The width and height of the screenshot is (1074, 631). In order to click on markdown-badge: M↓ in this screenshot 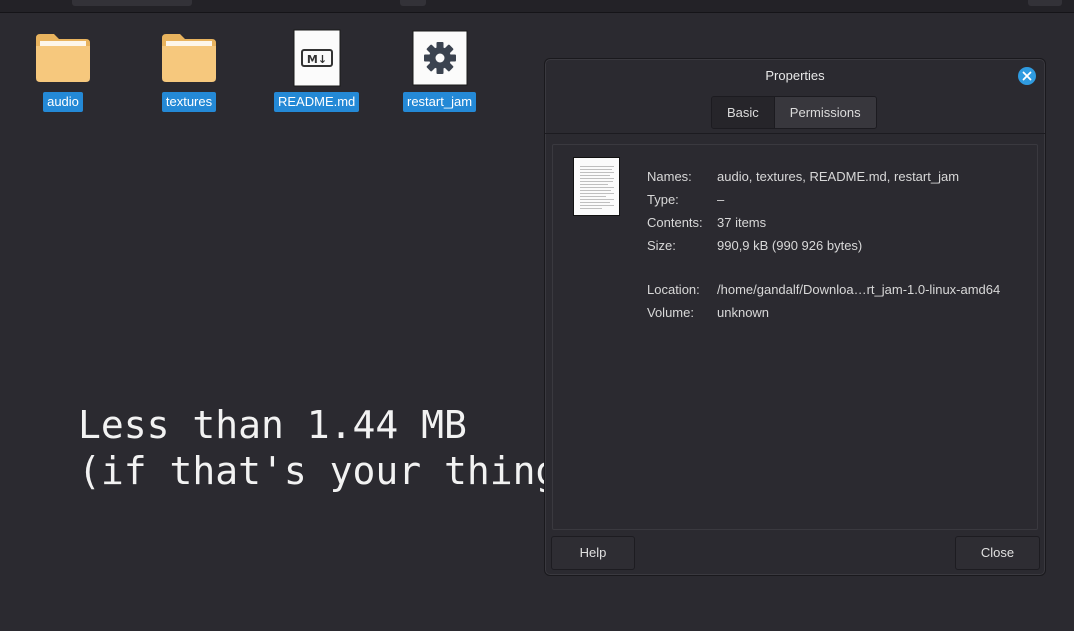, I will do `click(317, 59)`.